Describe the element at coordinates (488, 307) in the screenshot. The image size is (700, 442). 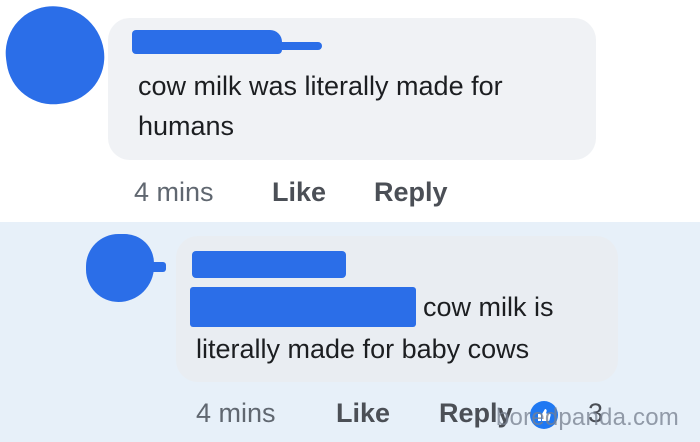
I see `reply-comment-text-line1: cow milk is` at that location.